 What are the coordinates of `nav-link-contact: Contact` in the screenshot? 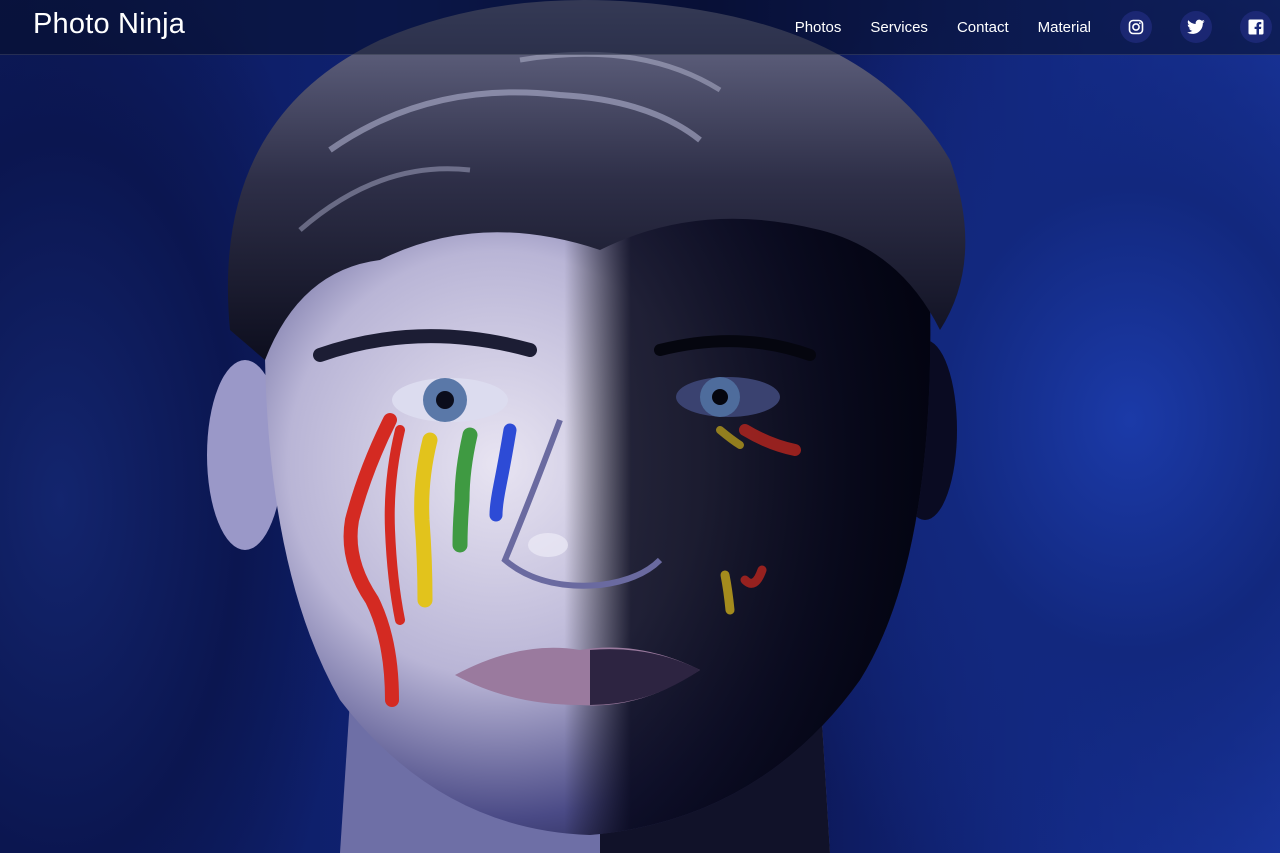 It's located at (983, 27).